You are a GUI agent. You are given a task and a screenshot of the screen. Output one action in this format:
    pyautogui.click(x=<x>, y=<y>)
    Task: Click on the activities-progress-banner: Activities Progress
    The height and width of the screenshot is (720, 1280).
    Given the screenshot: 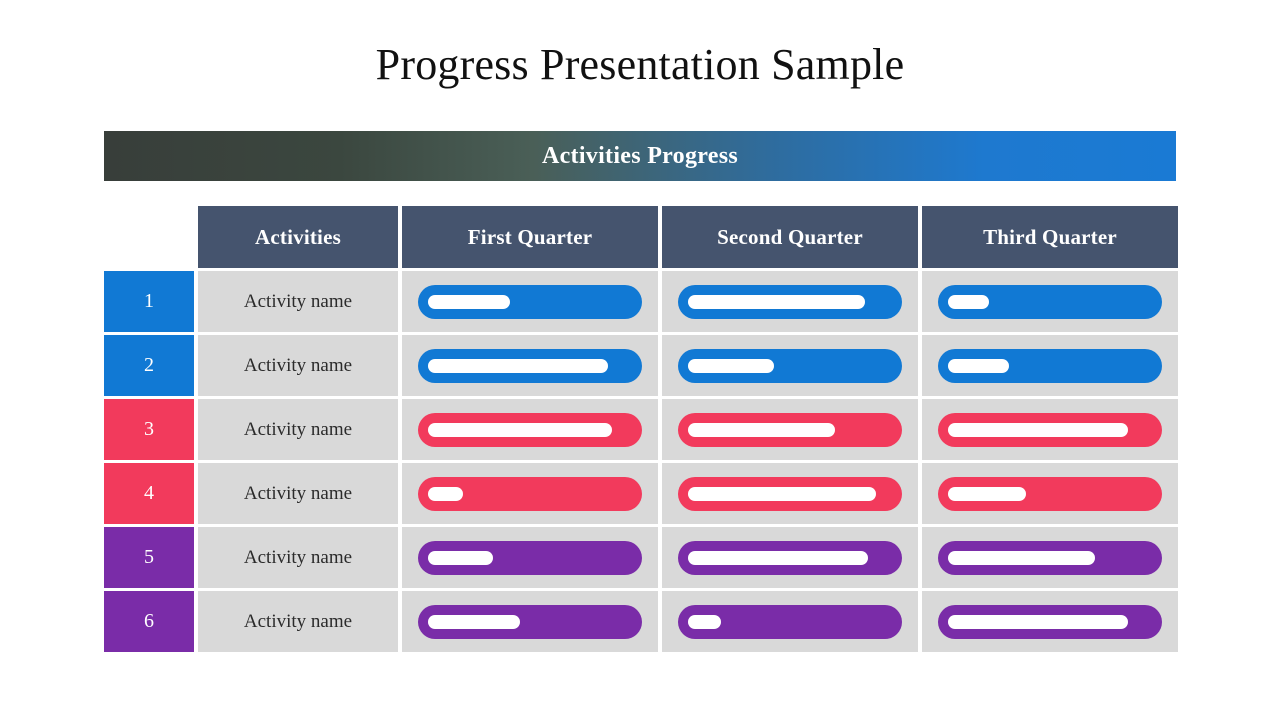 What is the action you would take?
    pyautogui.click(x=640, y=156)
    